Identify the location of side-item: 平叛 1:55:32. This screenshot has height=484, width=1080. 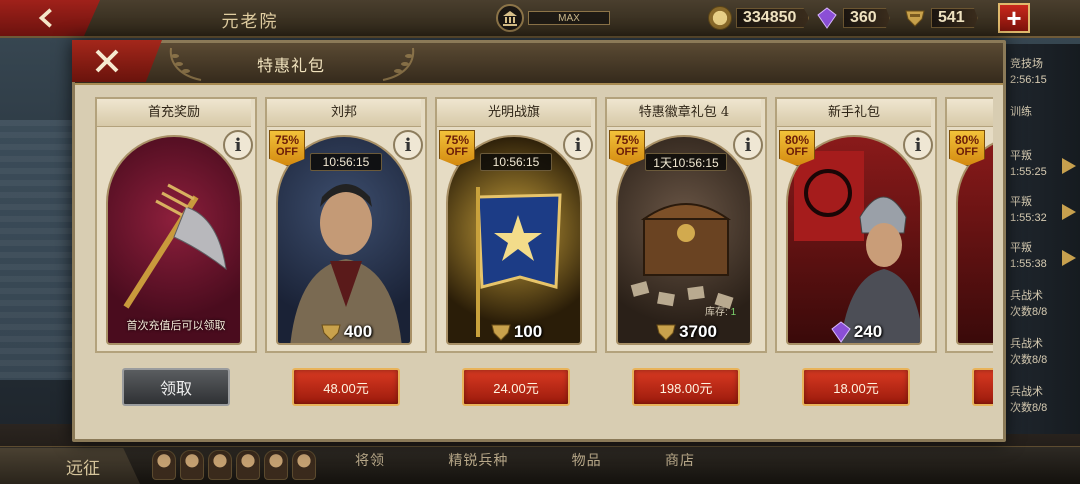
(1045, 210).